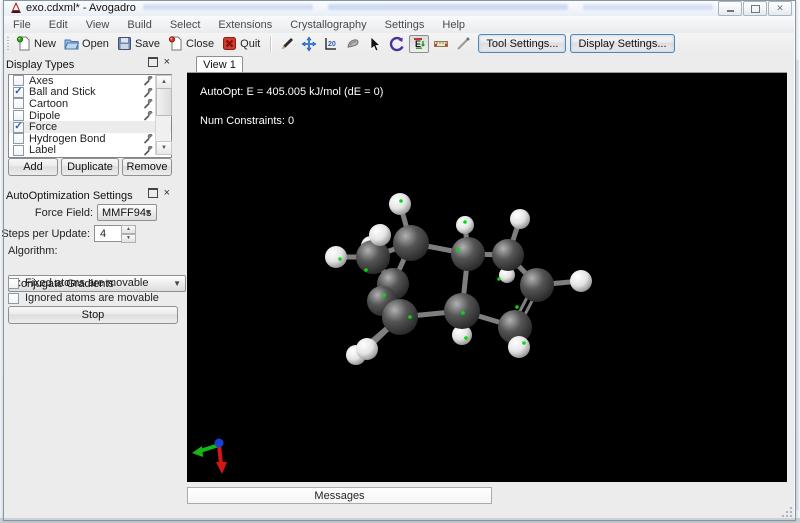 The image size is (800, 523). Describe the element at coordinates (353, 44) in the screenshot. I see `bond-centric-tool-button` at that location.